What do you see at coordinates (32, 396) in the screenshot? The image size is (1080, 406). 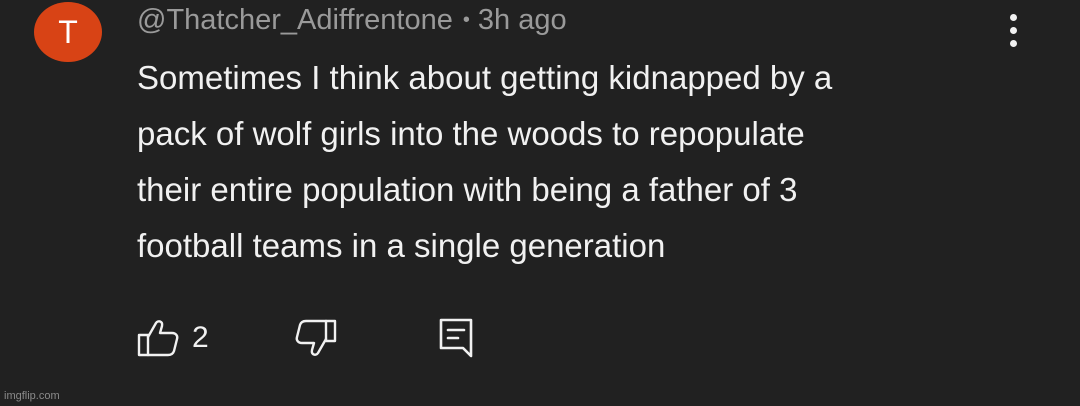 I see `watermark: imgflip.com` at bounding box center [32, 396].